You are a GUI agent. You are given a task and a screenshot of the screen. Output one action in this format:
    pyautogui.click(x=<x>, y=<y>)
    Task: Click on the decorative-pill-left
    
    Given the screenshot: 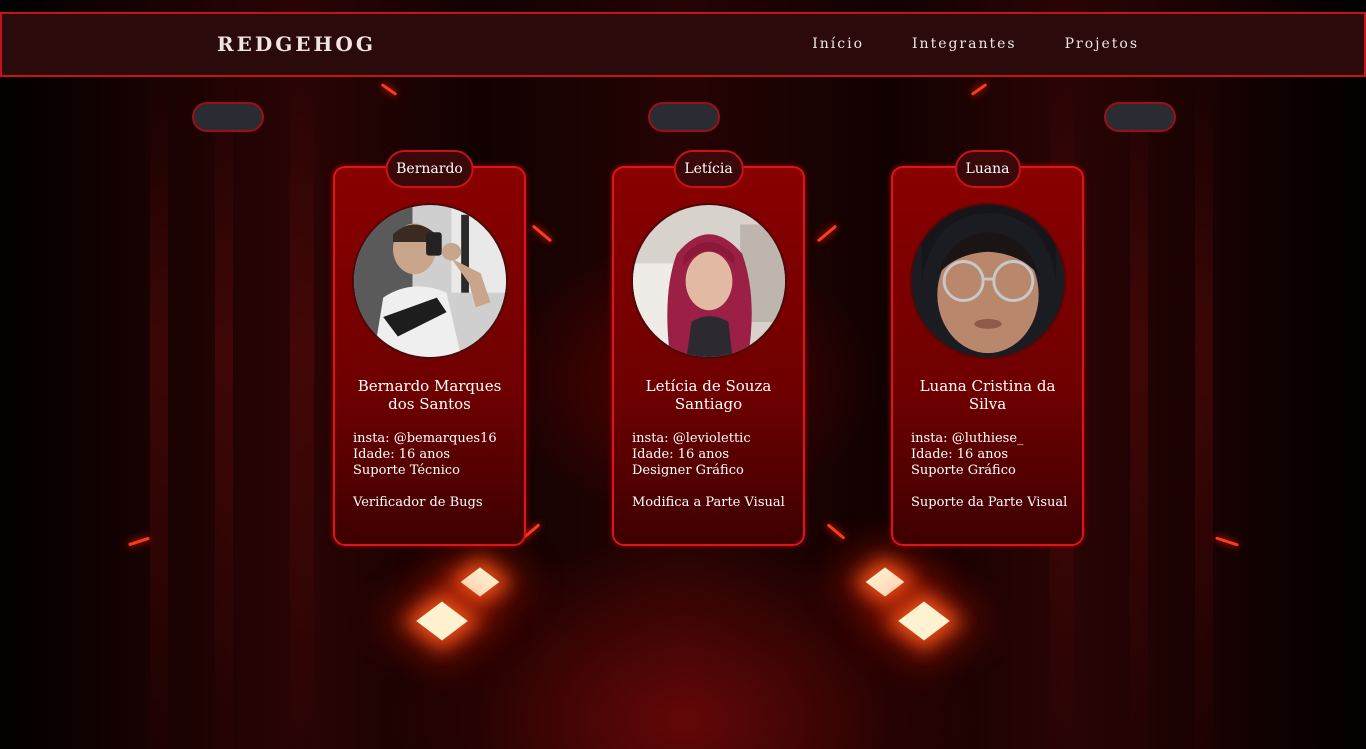 What is the action you would take?
    pyautogui.click(x=228, y=117)
    